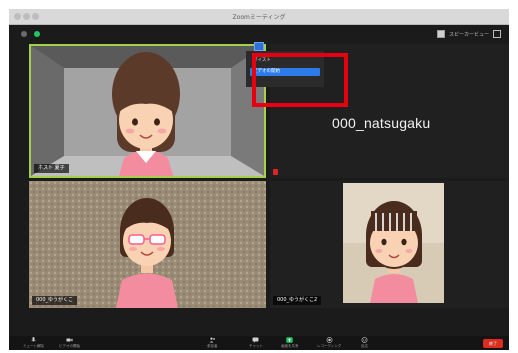 This screenshot has height=353, width=518. Describe the element at coordinates (290, 346) in the screenshot. I see `toolbar-label: 画面を共有` at that location.